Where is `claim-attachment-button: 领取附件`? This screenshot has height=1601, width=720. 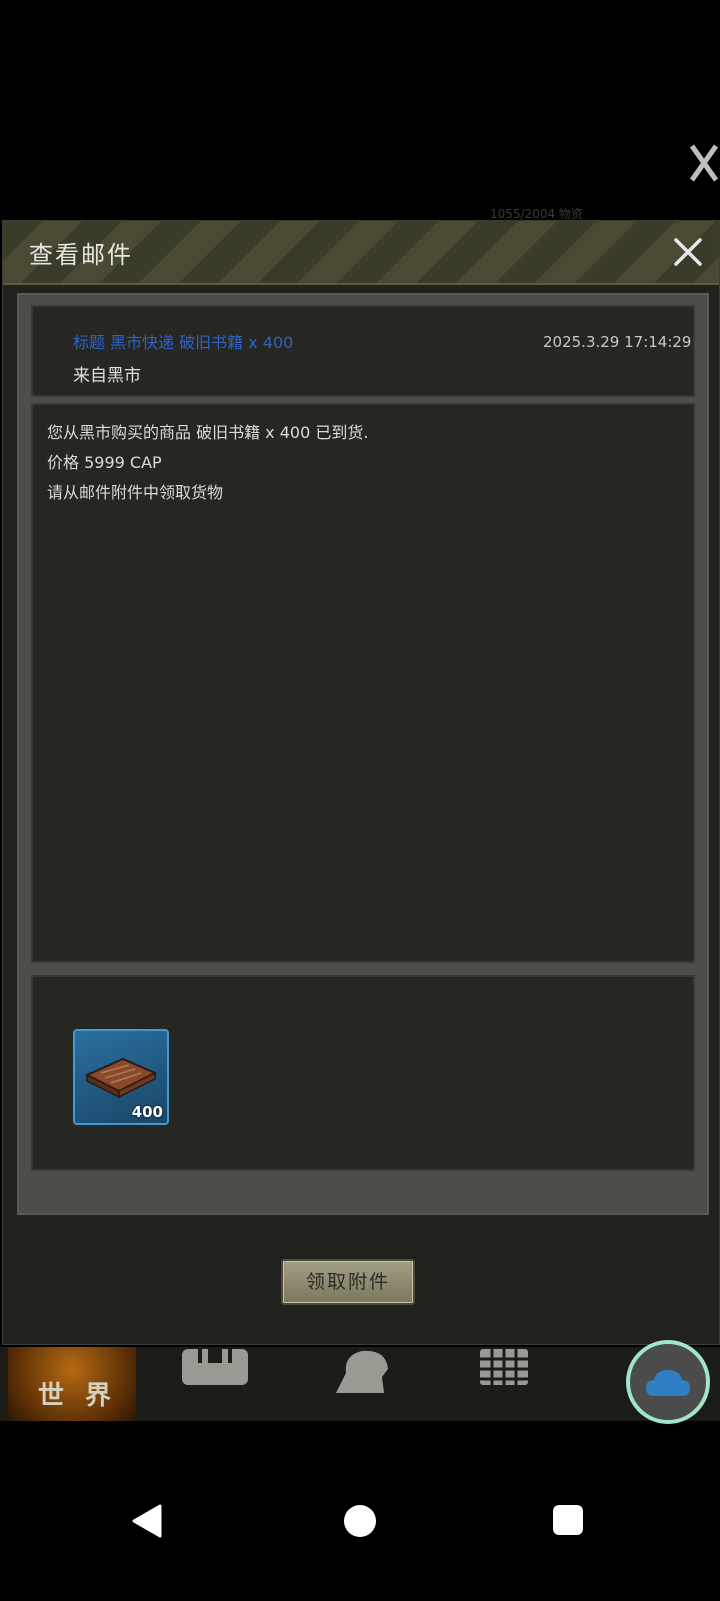 claim-attachment-button: 领取附件 is located at coordinates (348, 1282).